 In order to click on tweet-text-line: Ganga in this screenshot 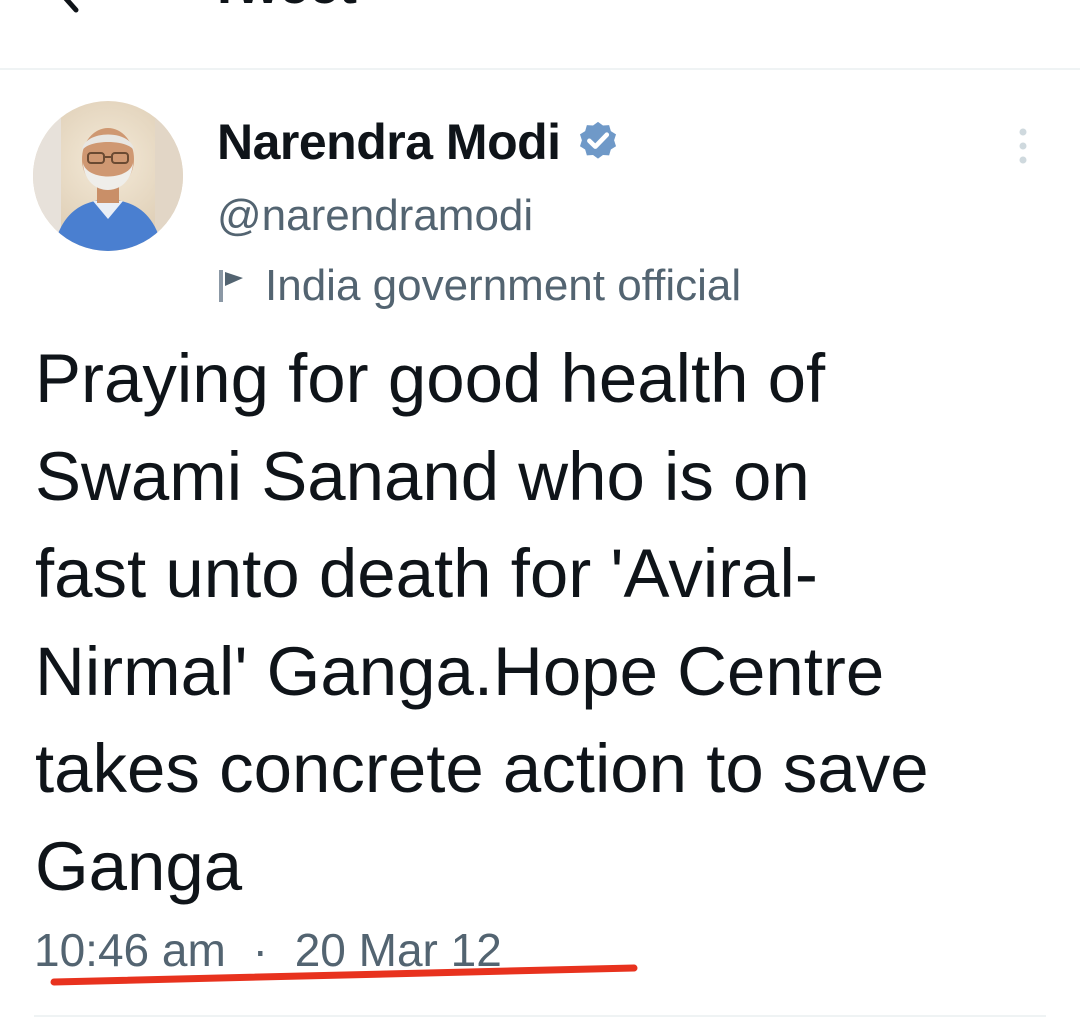, I will do `click(139, 866)`.